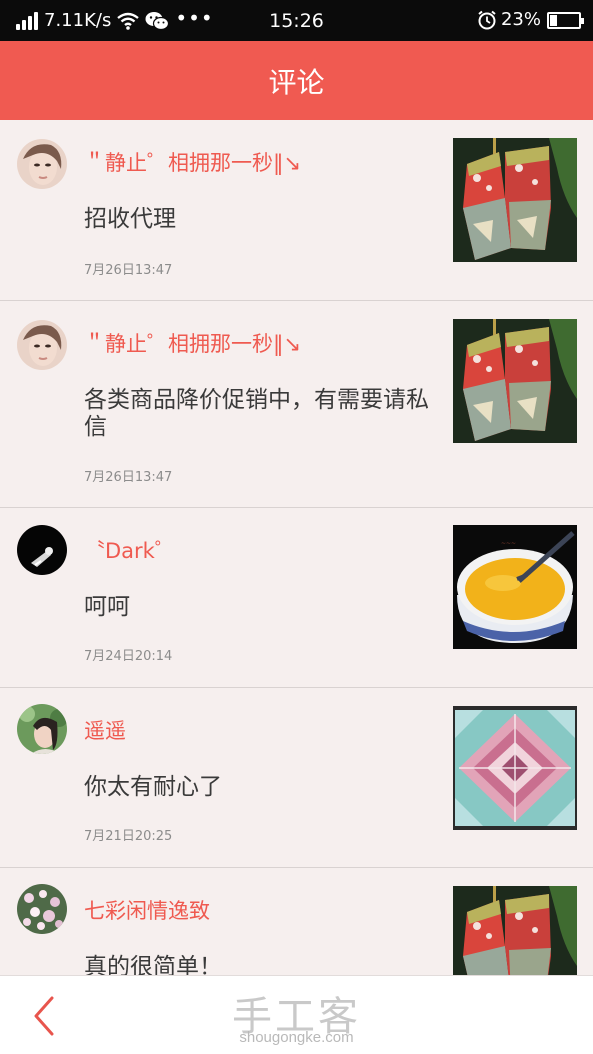 This screenshot has width=593, height=1054. Describe the element at coordinates (107, 607) in the screenshot. I see `comment-text: 呵呵` at that location.